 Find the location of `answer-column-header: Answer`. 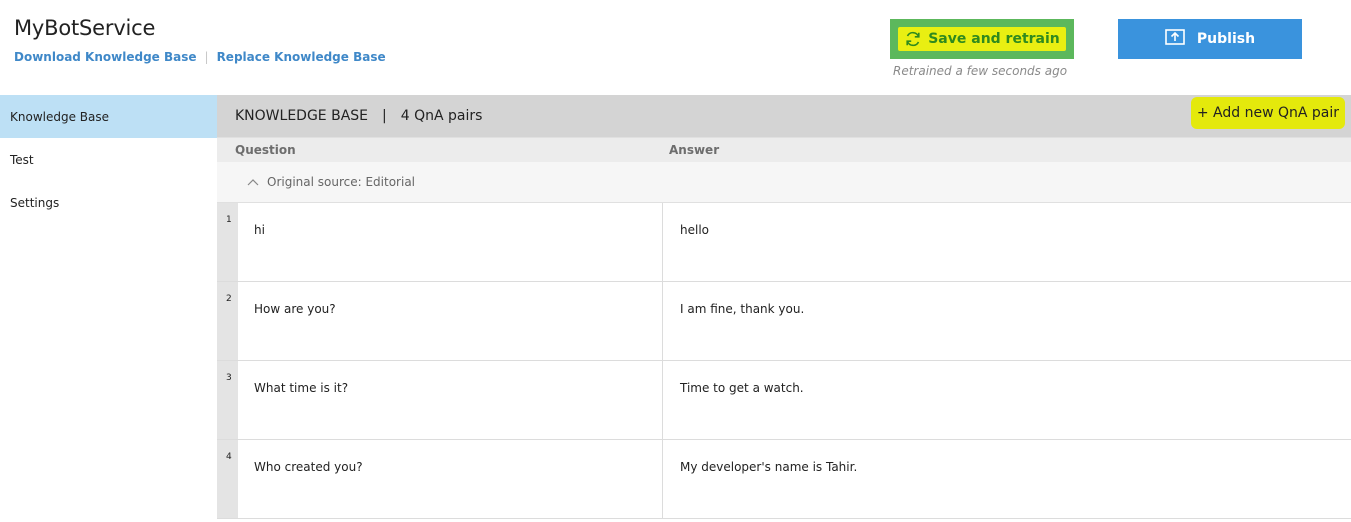

answer-column-header: Answer is located at coordinates (694, 150).